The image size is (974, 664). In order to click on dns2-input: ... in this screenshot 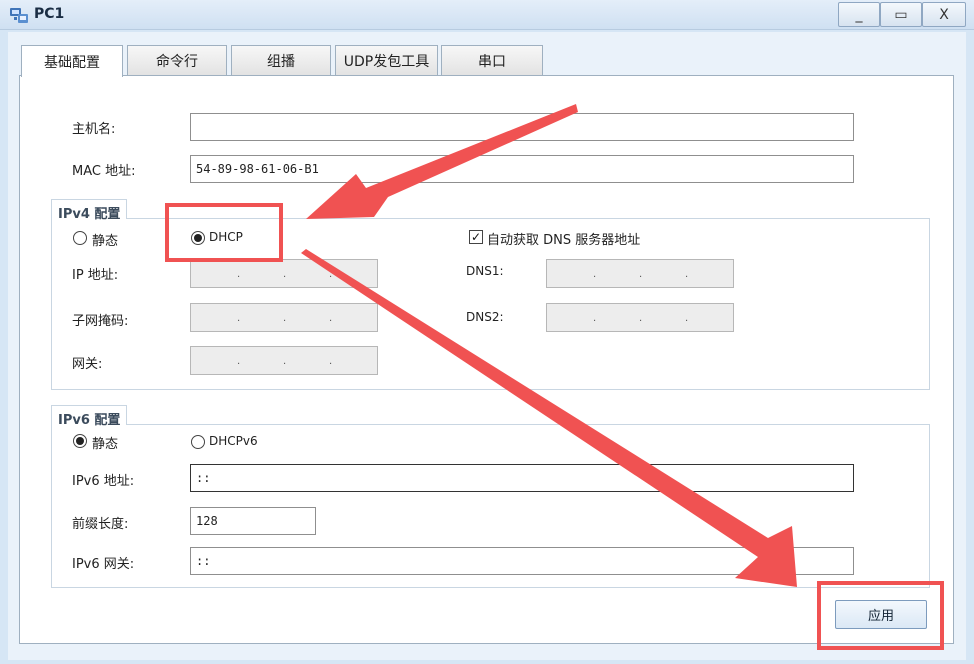, I will do `click(640, 317)`.